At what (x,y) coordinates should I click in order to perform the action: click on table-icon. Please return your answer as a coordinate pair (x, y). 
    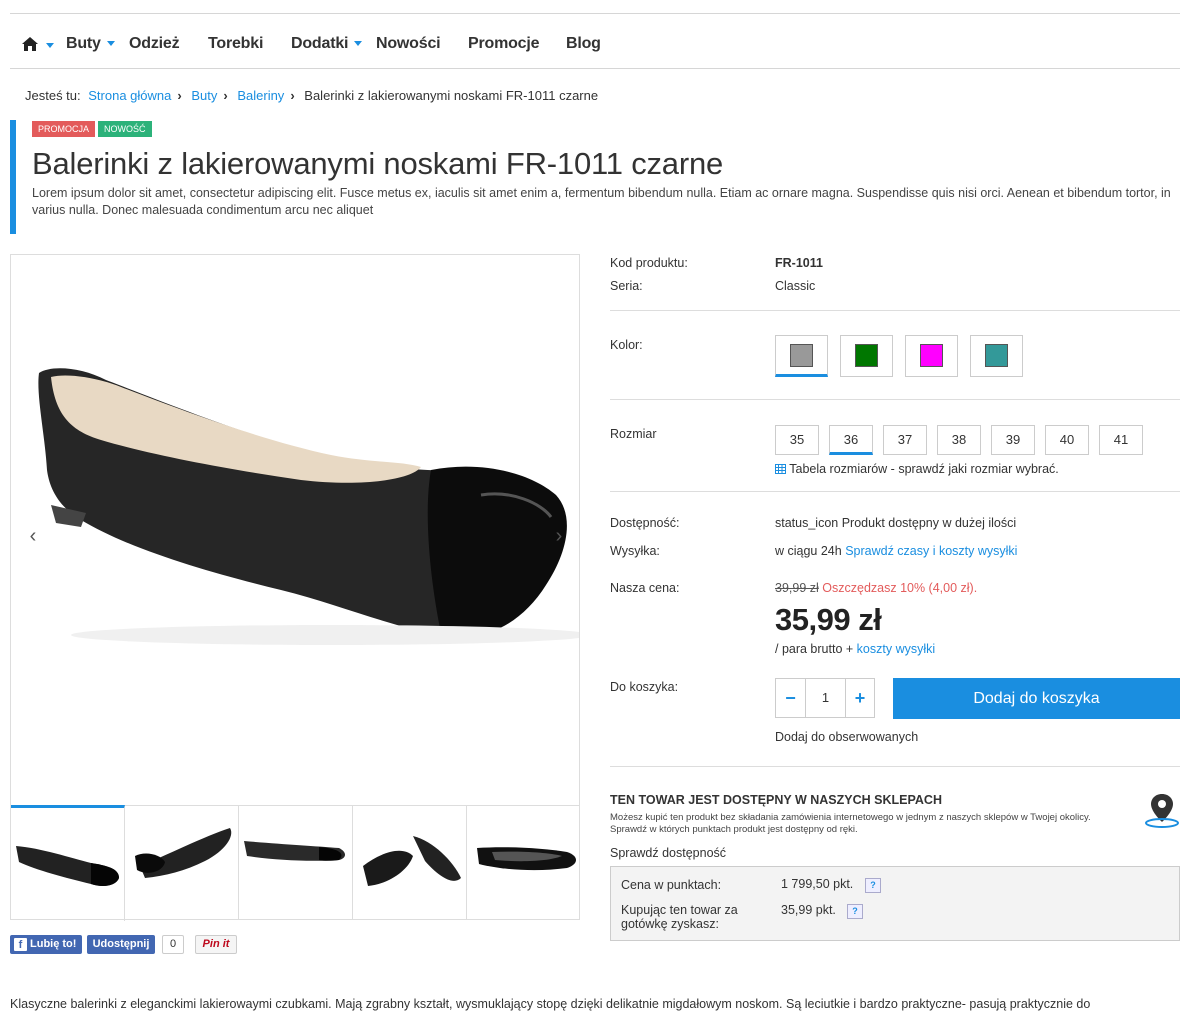
    Looking at the image, I should click on (780, 469).